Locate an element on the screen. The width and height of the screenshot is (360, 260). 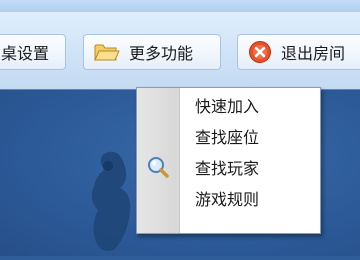
window-top-strip is located at coordinates (180, 6).